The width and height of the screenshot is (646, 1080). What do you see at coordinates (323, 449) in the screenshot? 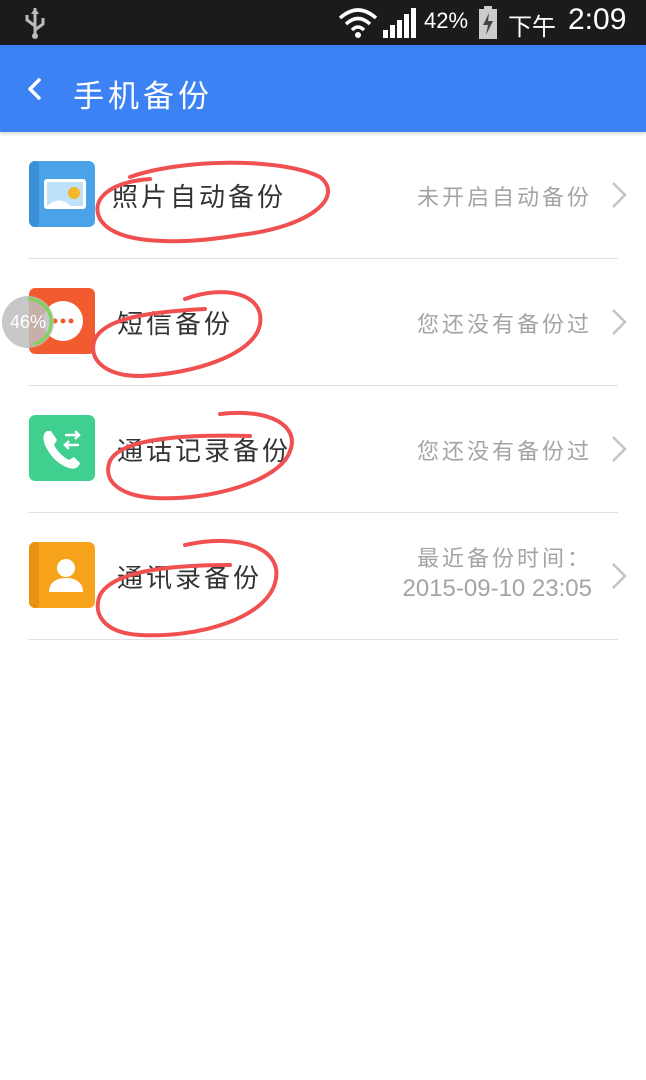
I see `list-item-call-log-backup: 通话记录备份 您还没有备份过` at bounding box center [323, 449].